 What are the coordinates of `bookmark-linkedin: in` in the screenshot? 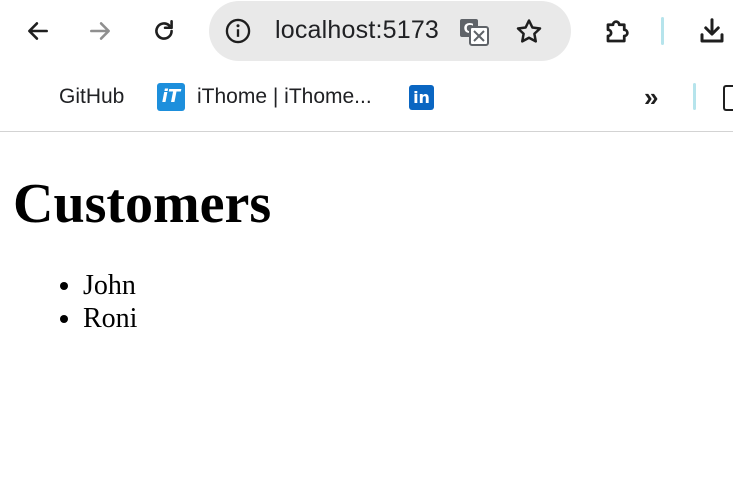 It's located at (421, 97).